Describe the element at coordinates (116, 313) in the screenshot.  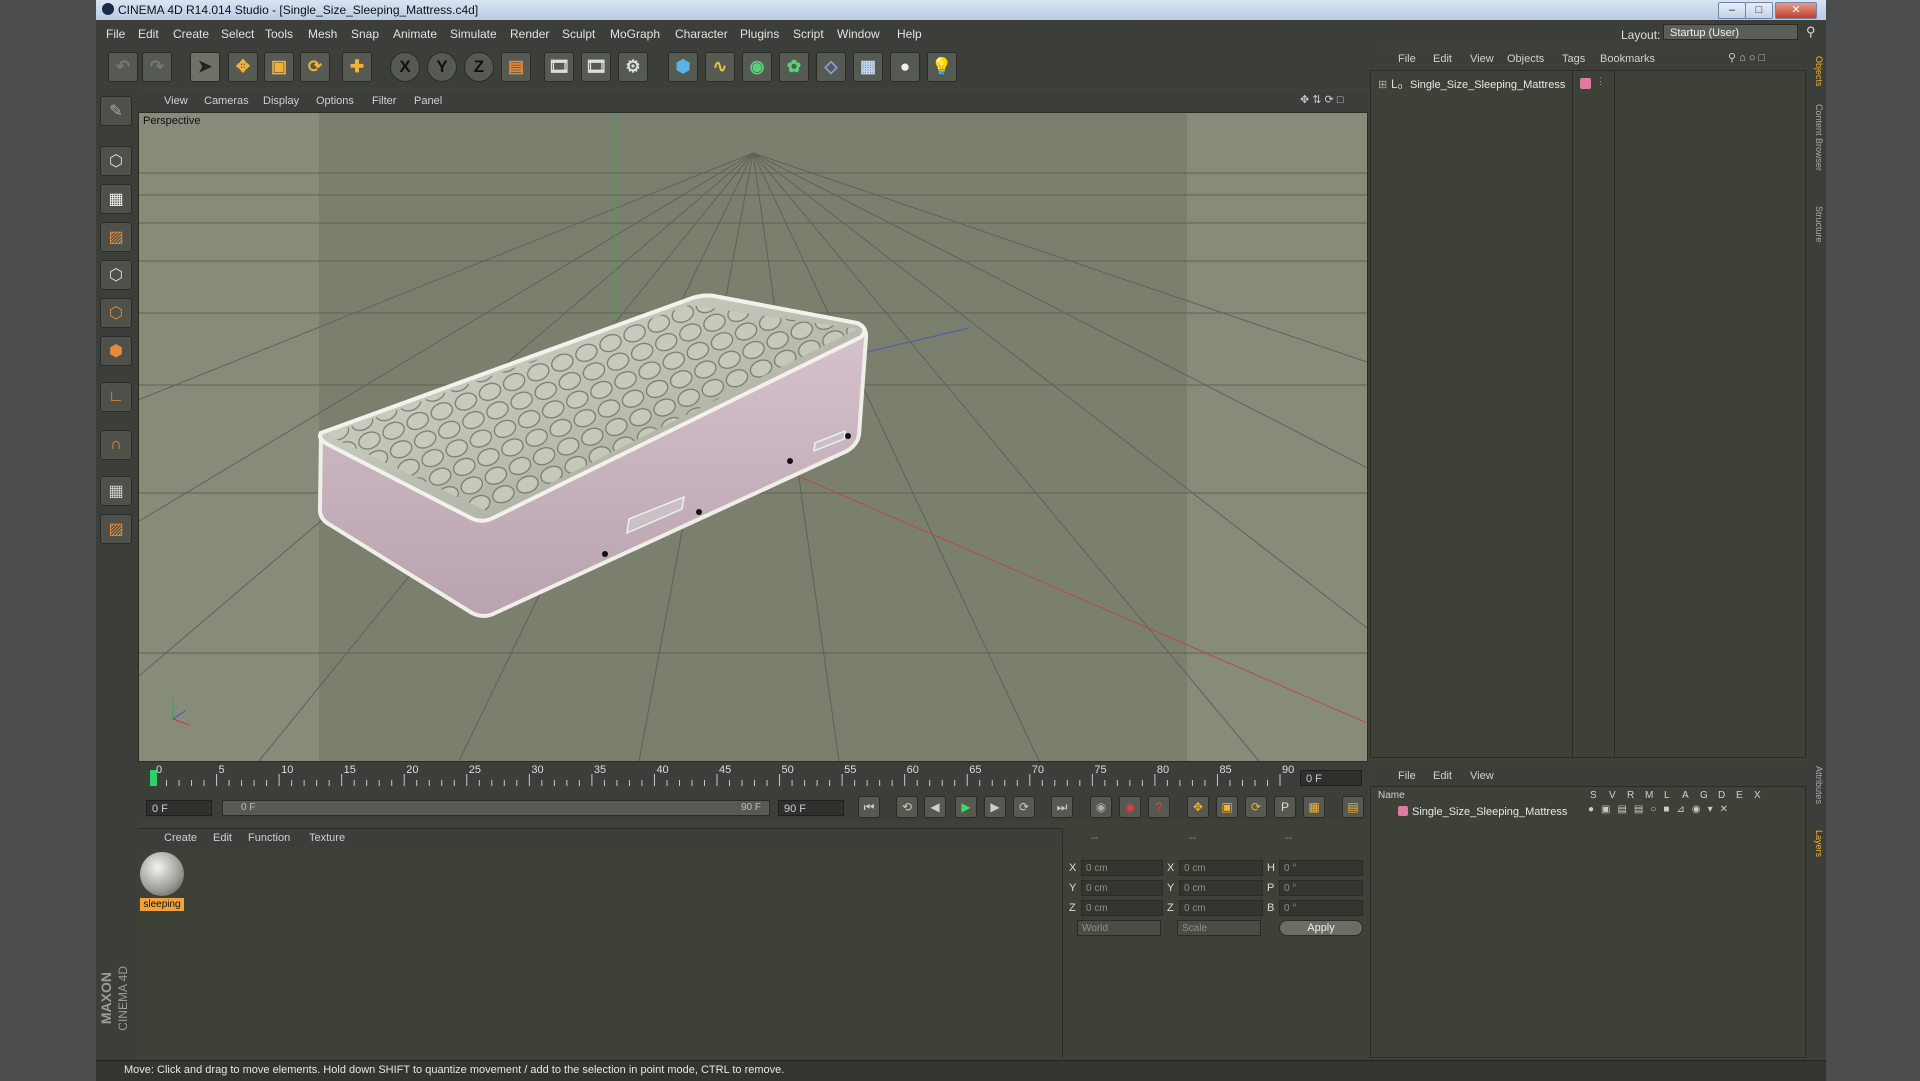
I see `edges-mode-icon: ⬡` at that location.